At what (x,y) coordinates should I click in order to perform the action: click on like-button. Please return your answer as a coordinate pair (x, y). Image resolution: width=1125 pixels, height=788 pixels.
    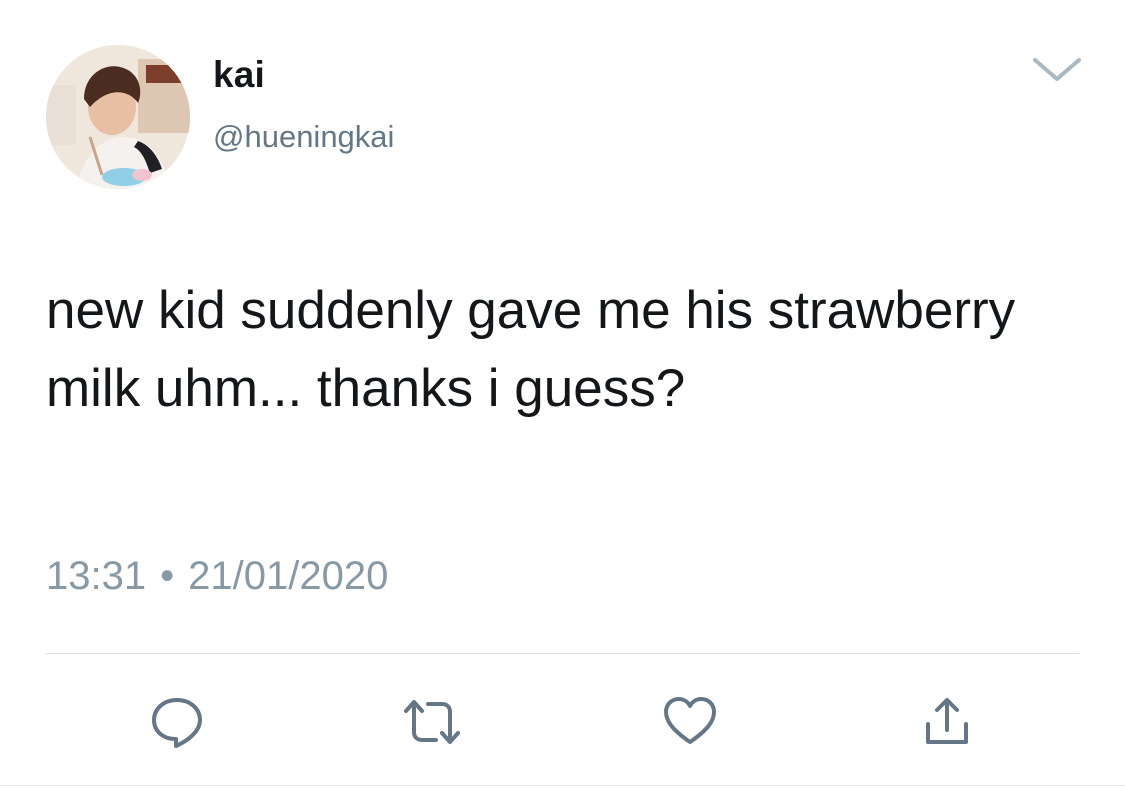
    Looking at the image, I should click on (690, 722).